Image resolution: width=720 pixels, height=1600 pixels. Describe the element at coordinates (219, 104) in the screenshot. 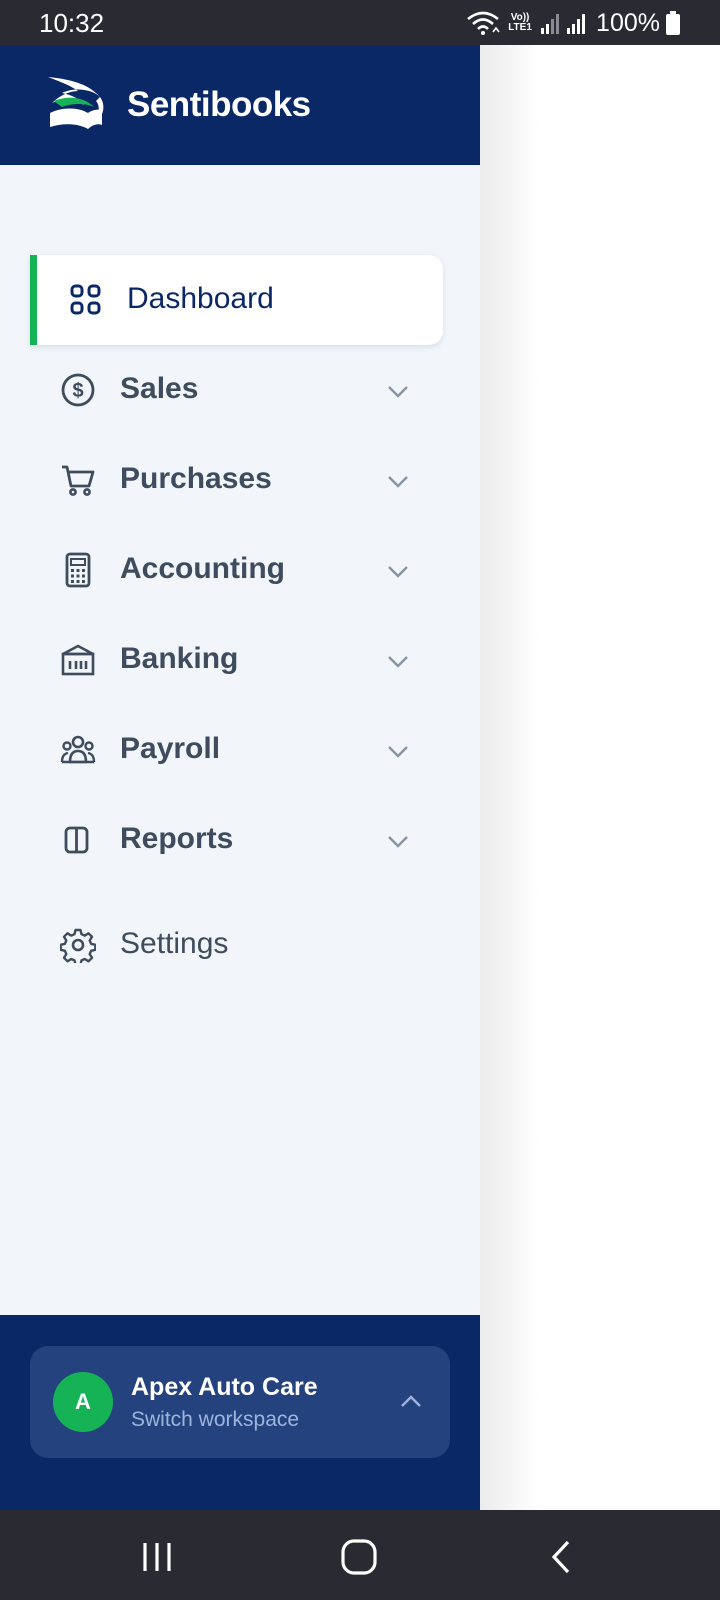

I see `brand-name: Sentibooks` at that location.